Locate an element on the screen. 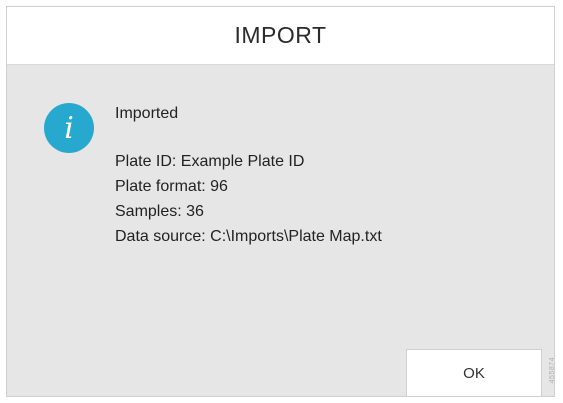 This screenshot has height=403, width=563. info-icon-glyph: i is located at coordinates (69, 128).